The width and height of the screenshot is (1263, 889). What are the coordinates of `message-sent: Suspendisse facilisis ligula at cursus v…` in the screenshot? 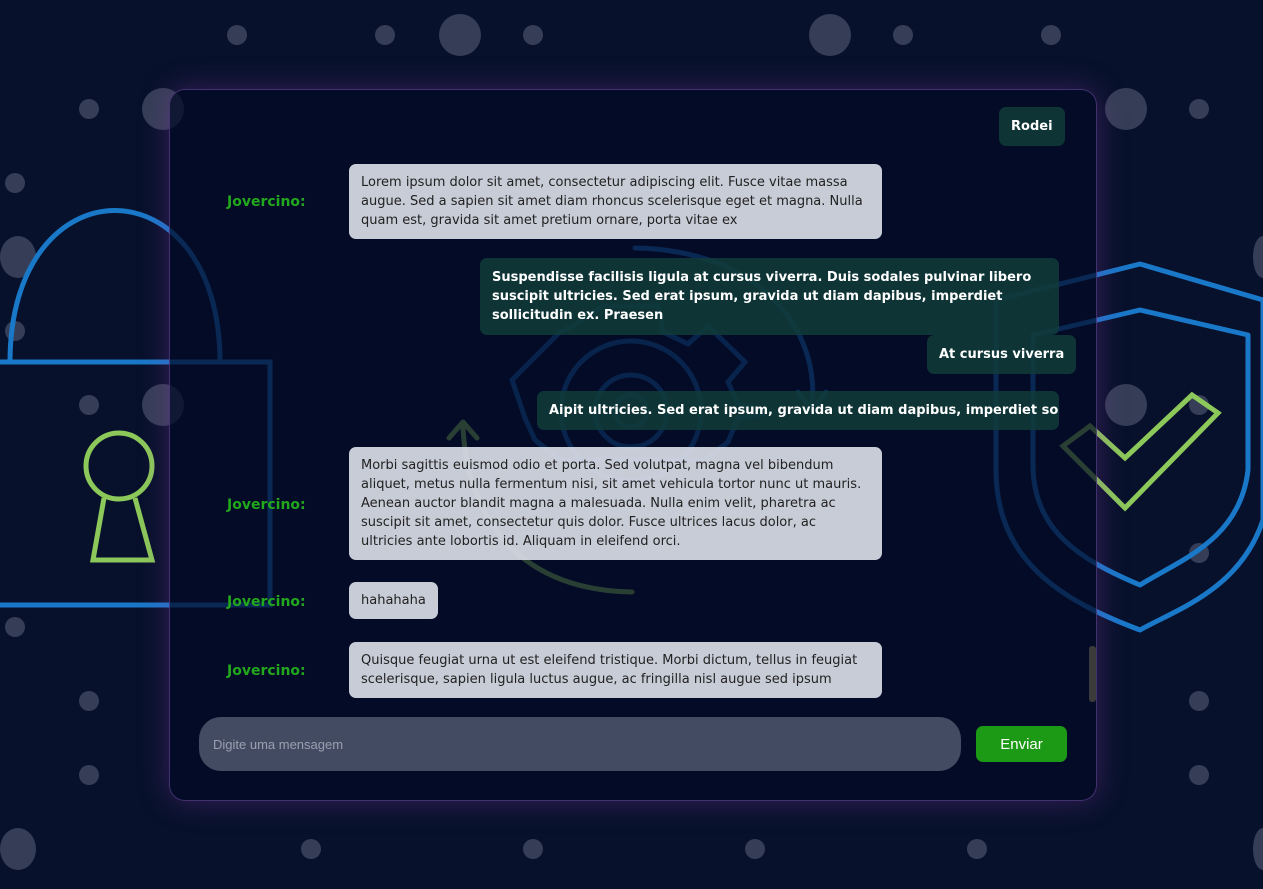 It's located at (769, 296).